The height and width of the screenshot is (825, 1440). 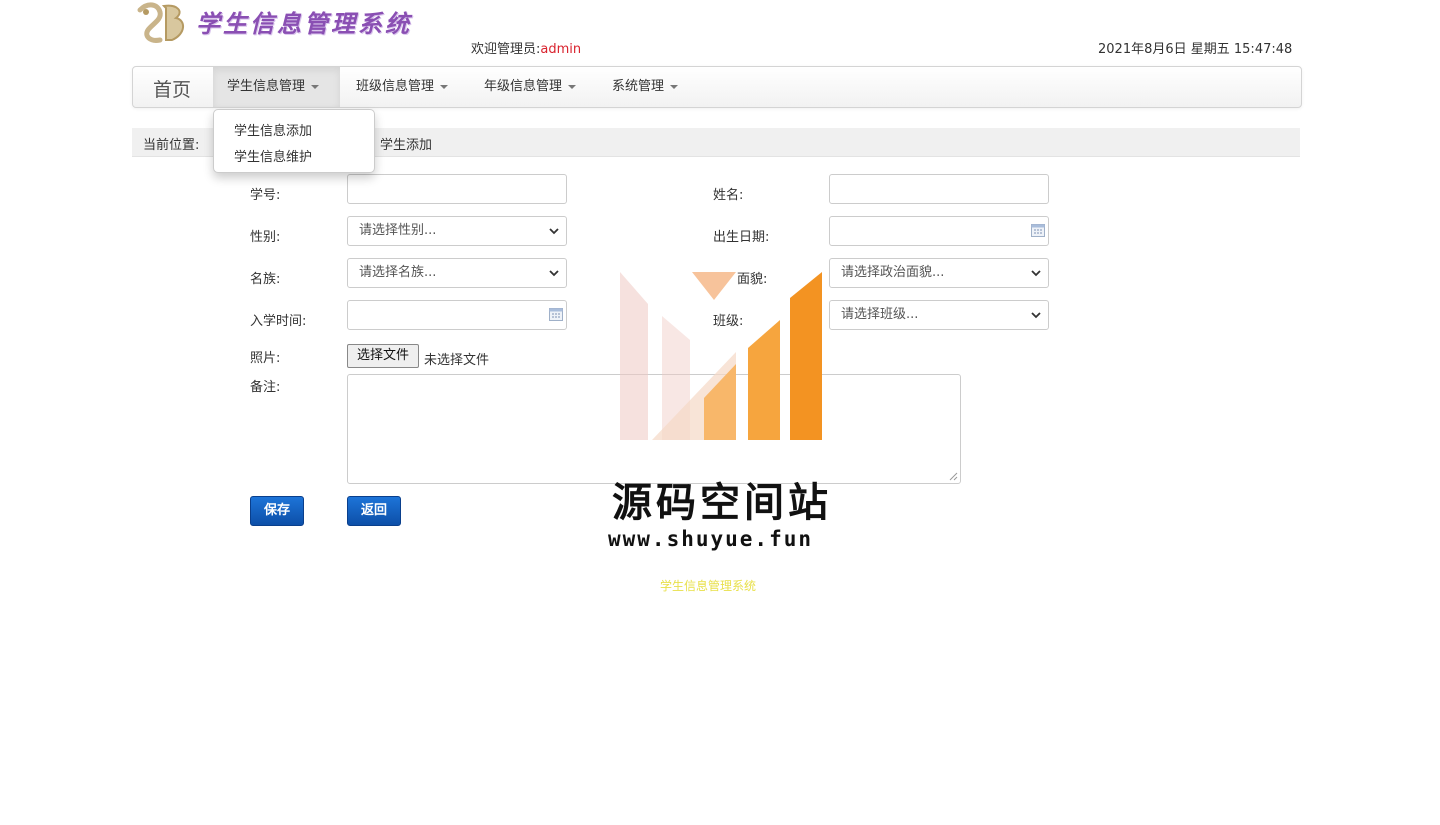 I want to click on nav-label: 班级信息管理, so click(x=395, y=86).